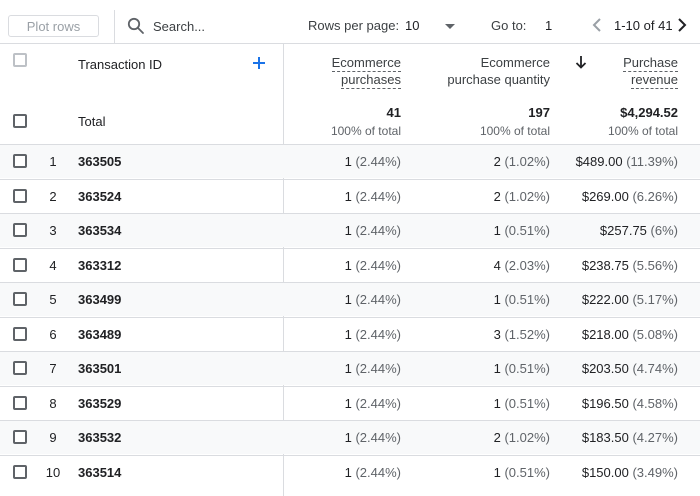 Image resolution: width=700 pixels, height=496 pixels. I want to click on totals-label: Total, so click(92, 121).